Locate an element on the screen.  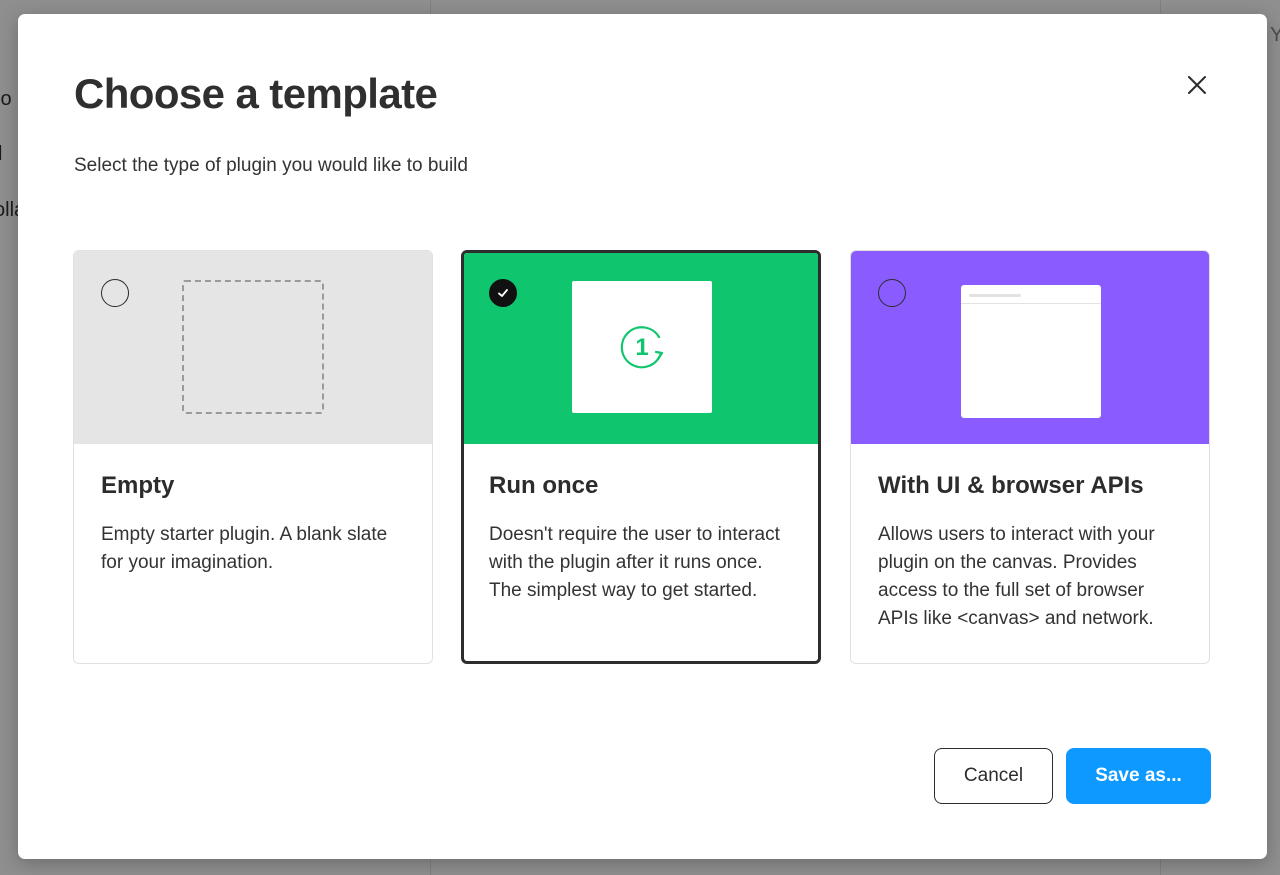
card-preview: 1 is located at coordinates (641, 348).